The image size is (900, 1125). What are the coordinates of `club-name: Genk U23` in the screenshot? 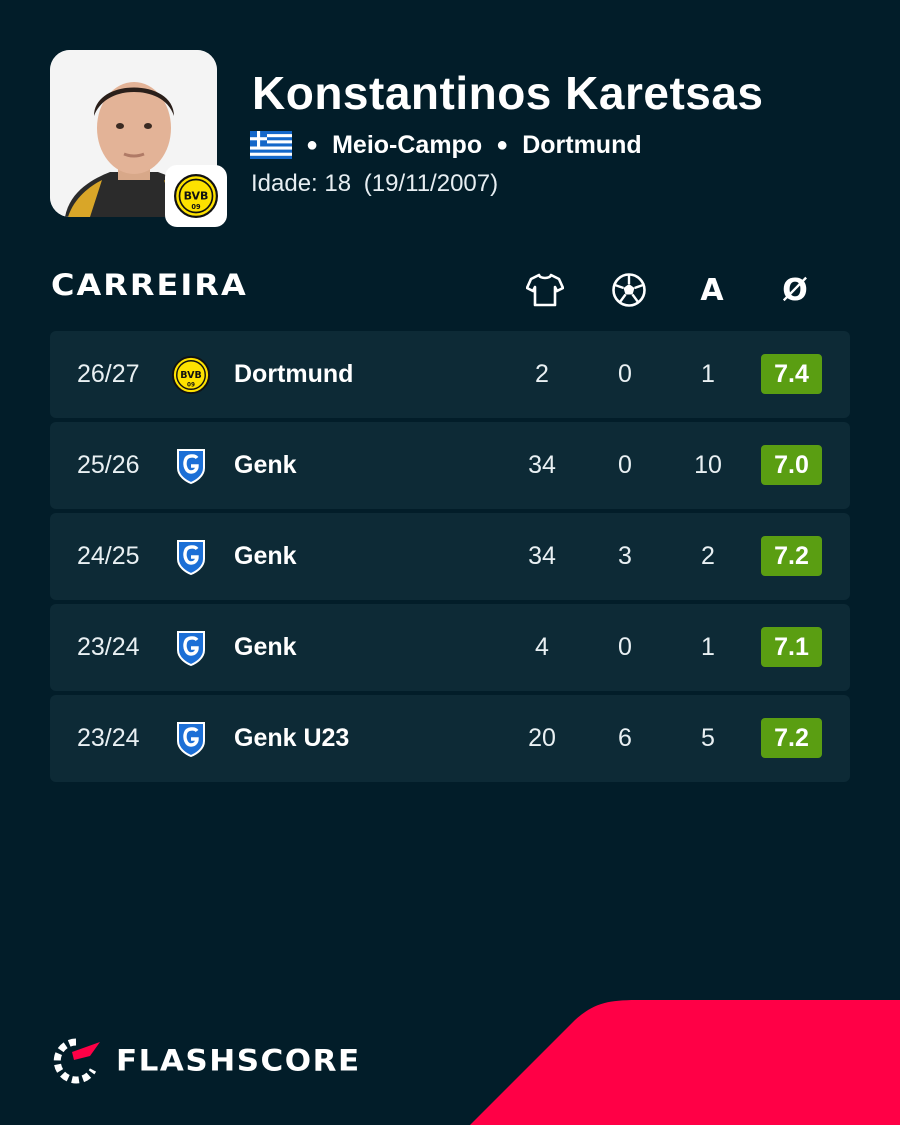 It's located at (292, 738).